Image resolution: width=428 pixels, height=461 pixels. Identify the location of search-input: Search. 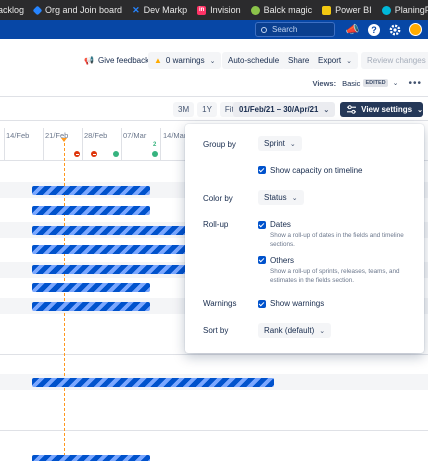
(295, 29).